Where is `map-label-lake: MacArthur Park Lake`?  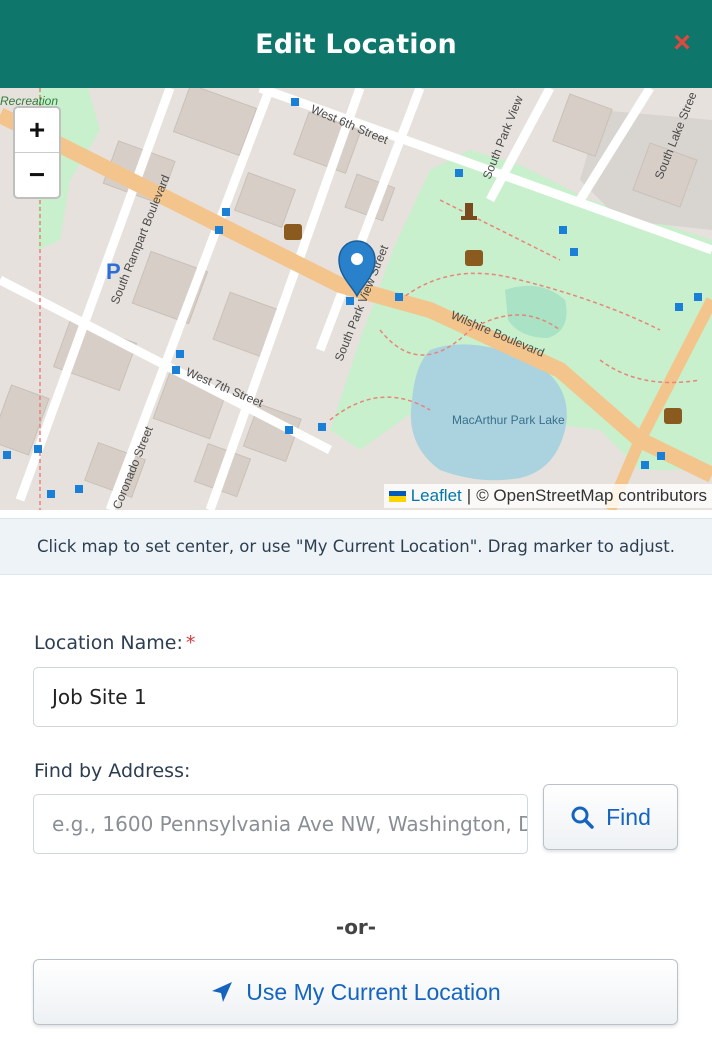 map-label-lake: MacArthur Park Lake is located at coordinates (508, 420).